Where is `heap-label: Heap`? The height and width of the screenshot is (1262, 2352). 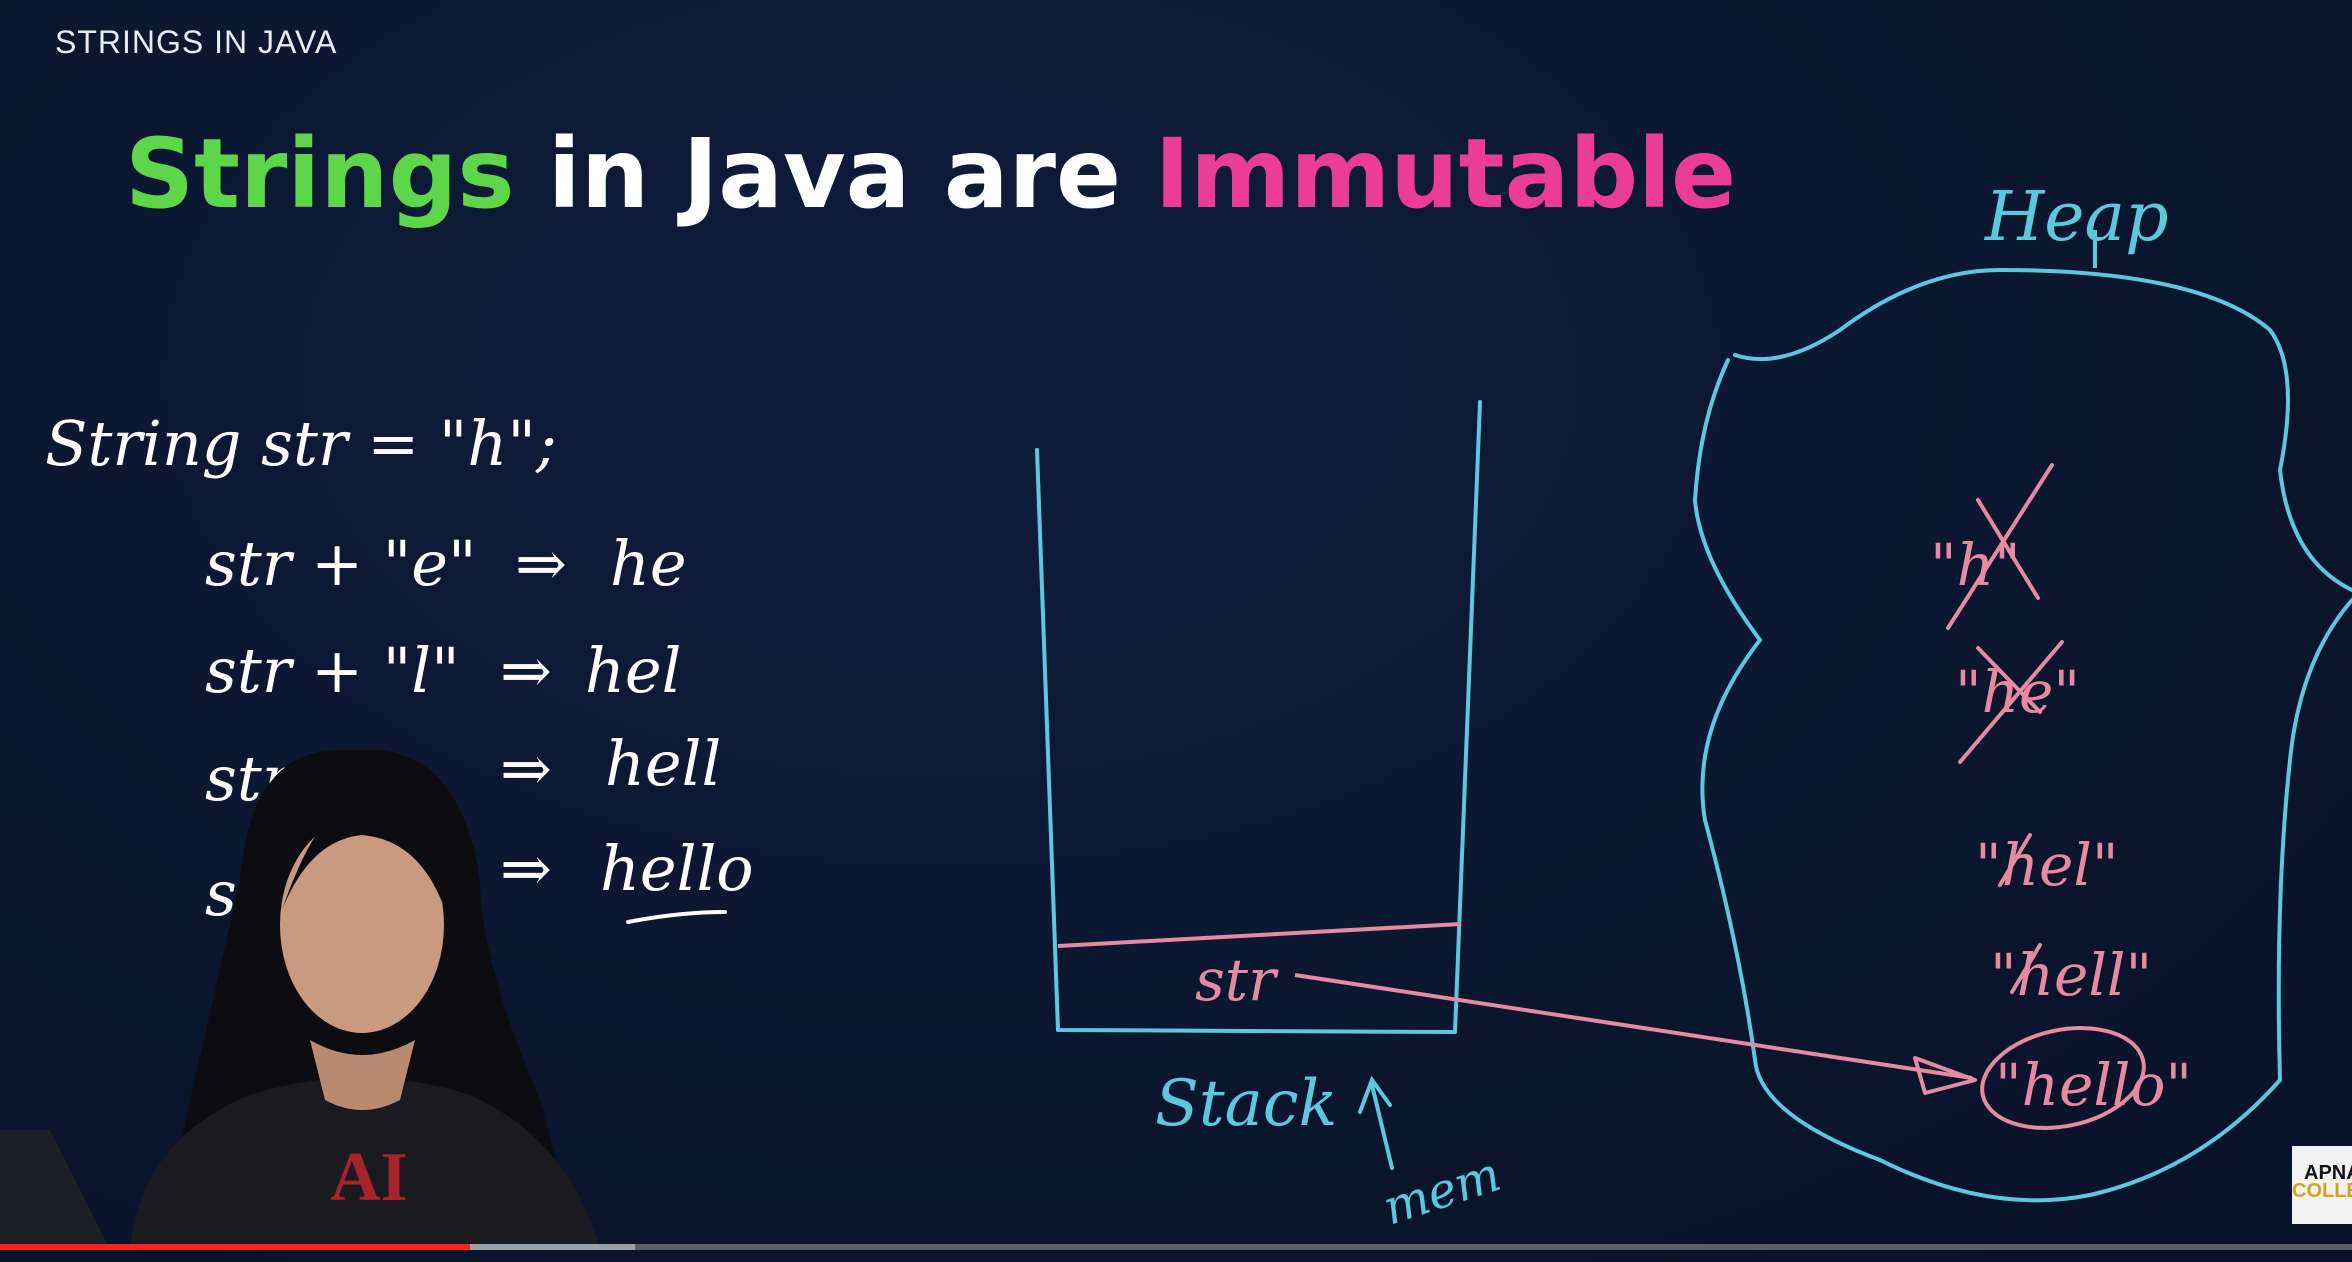 heap-label: Heap is located at coordinates (2076, 217).